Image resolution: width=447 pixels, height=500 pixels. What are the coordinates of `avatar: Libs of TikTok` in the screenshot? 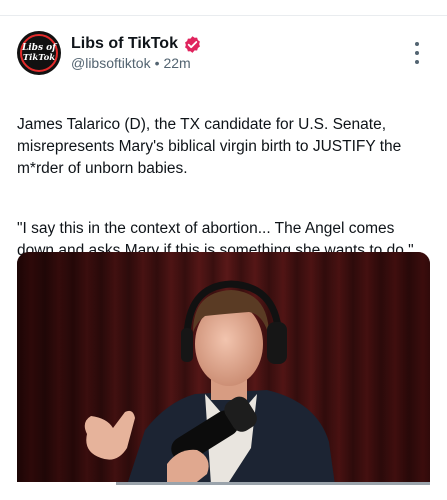 It's located at (39, 53).